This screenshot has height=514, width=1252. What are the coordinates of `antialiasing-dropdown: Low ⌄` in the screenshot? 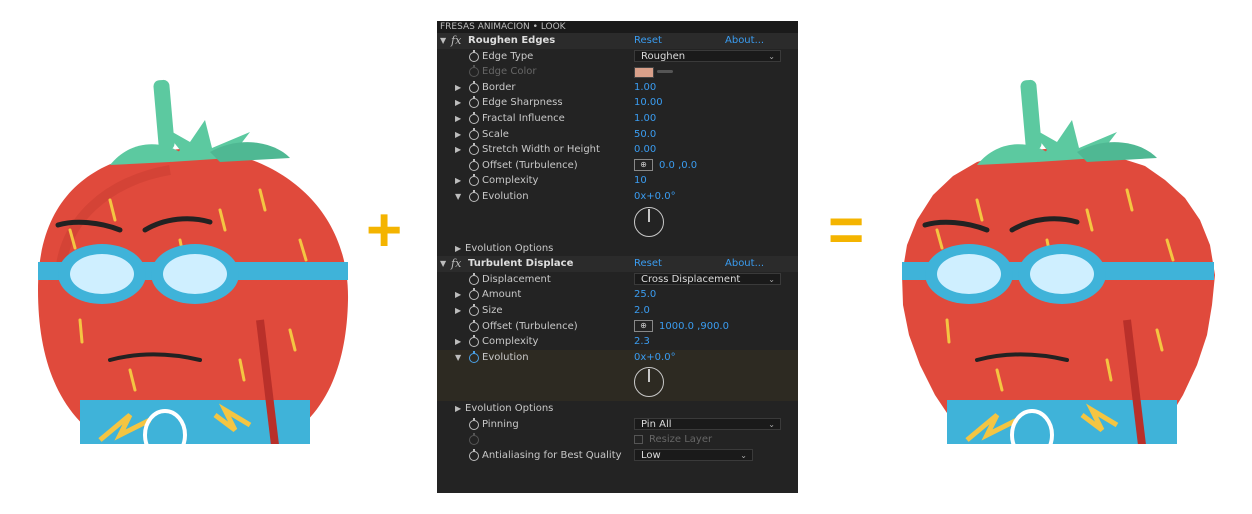 It's located at (693, 455).